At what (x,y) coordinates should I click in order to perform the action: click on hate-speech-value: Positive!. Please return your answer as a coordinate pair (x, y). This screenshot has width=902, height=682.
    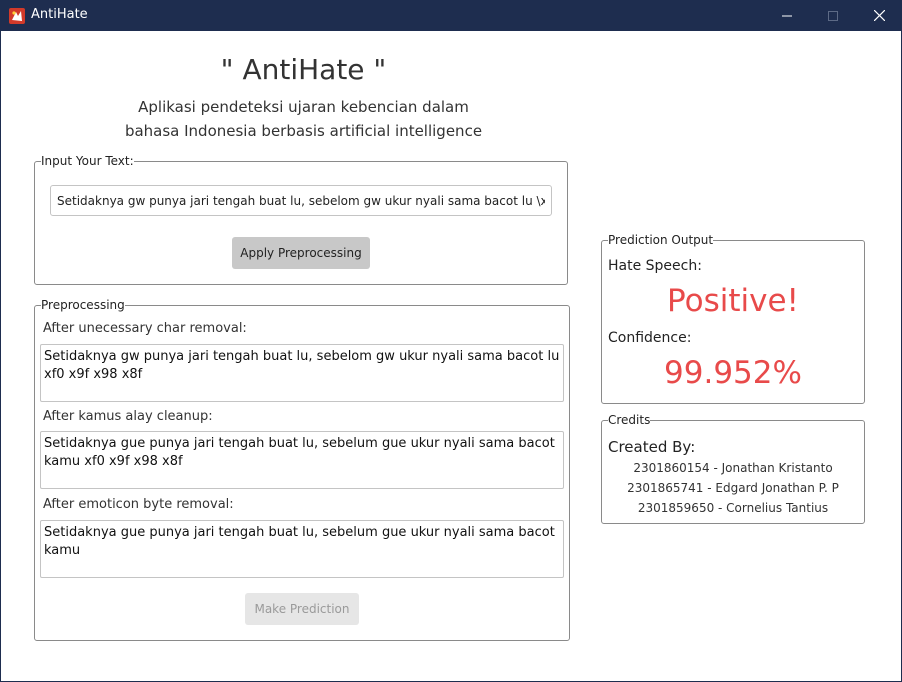
    Looking at the image, I should click on (733, 301).